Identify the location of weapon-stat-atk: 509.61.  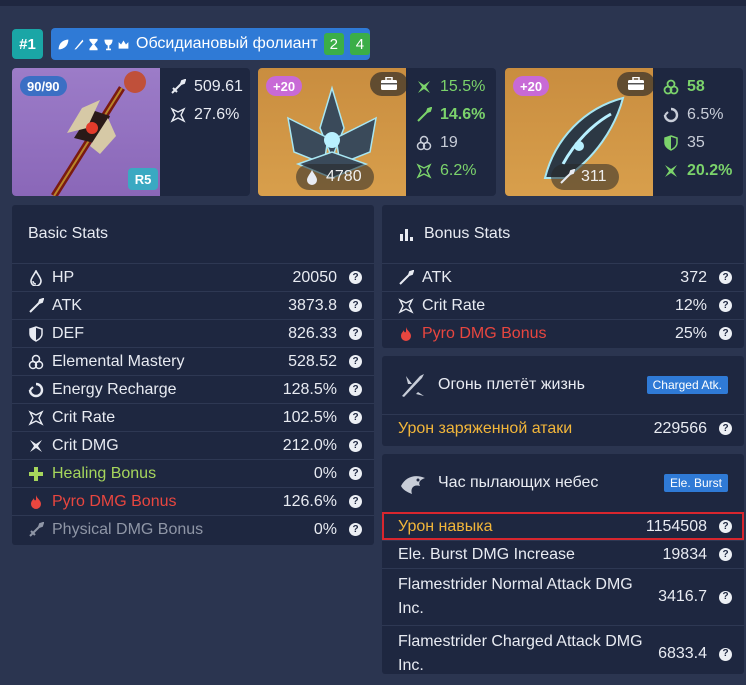
(206, 86).